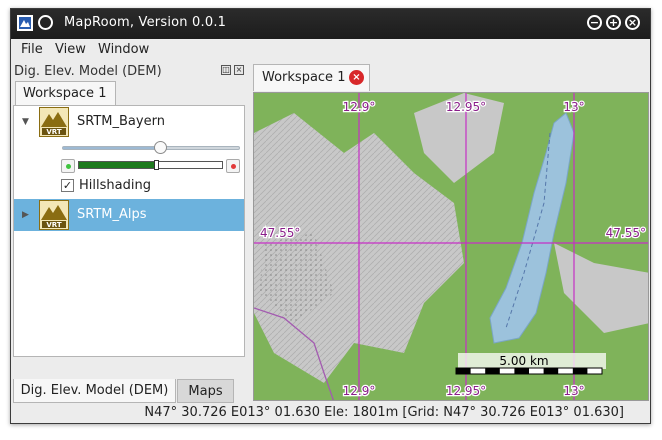 Image resolution: width=662 pixels, height=440 pixels. Describe the element at coordinates (117, 165) in the screenshot. I see `range-fill` at that location.